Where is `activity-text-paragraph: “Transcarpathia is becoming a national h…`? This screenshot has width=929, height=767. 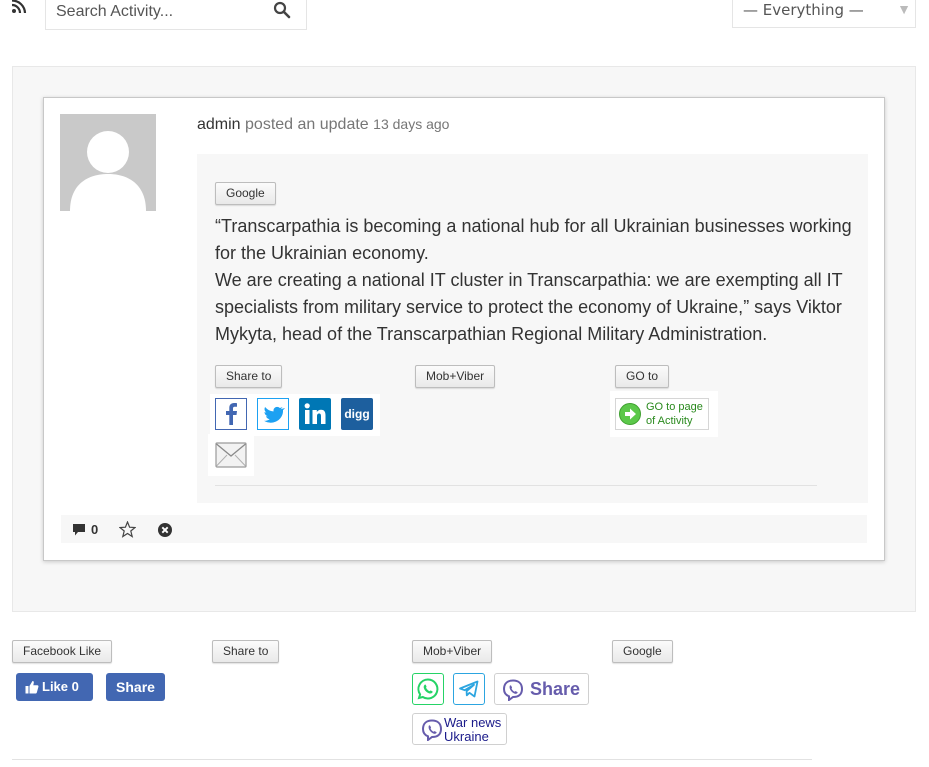
activity-text-paragraph: “Transcarpathia is becoming a national h… is located at coordinates (533, 239).